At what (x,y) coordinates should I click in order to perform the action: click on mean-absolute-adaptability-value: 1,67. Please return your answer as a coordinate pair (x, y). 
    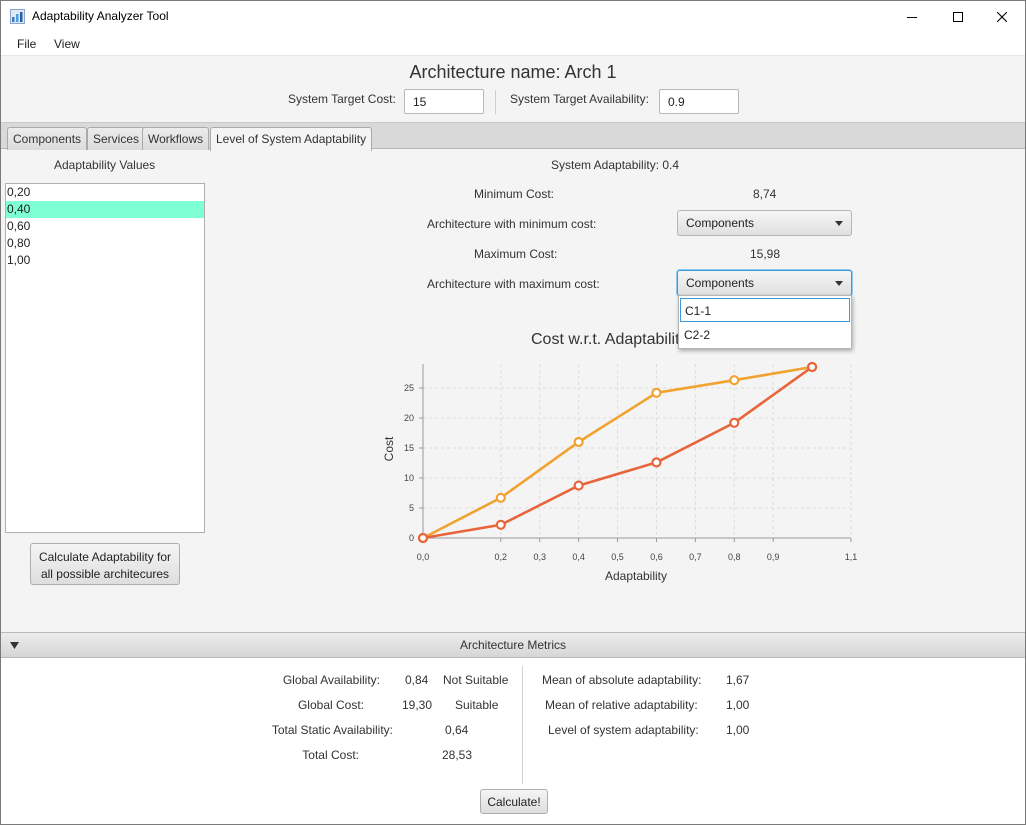
    Looking at the image, I should click on (738, 680).